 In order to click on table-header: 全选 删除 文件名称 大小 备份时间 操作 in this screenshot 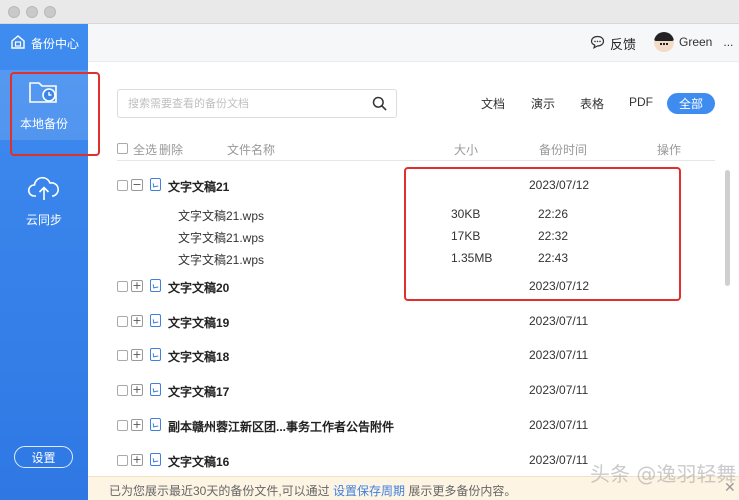, I will do `click(416, 149)`.